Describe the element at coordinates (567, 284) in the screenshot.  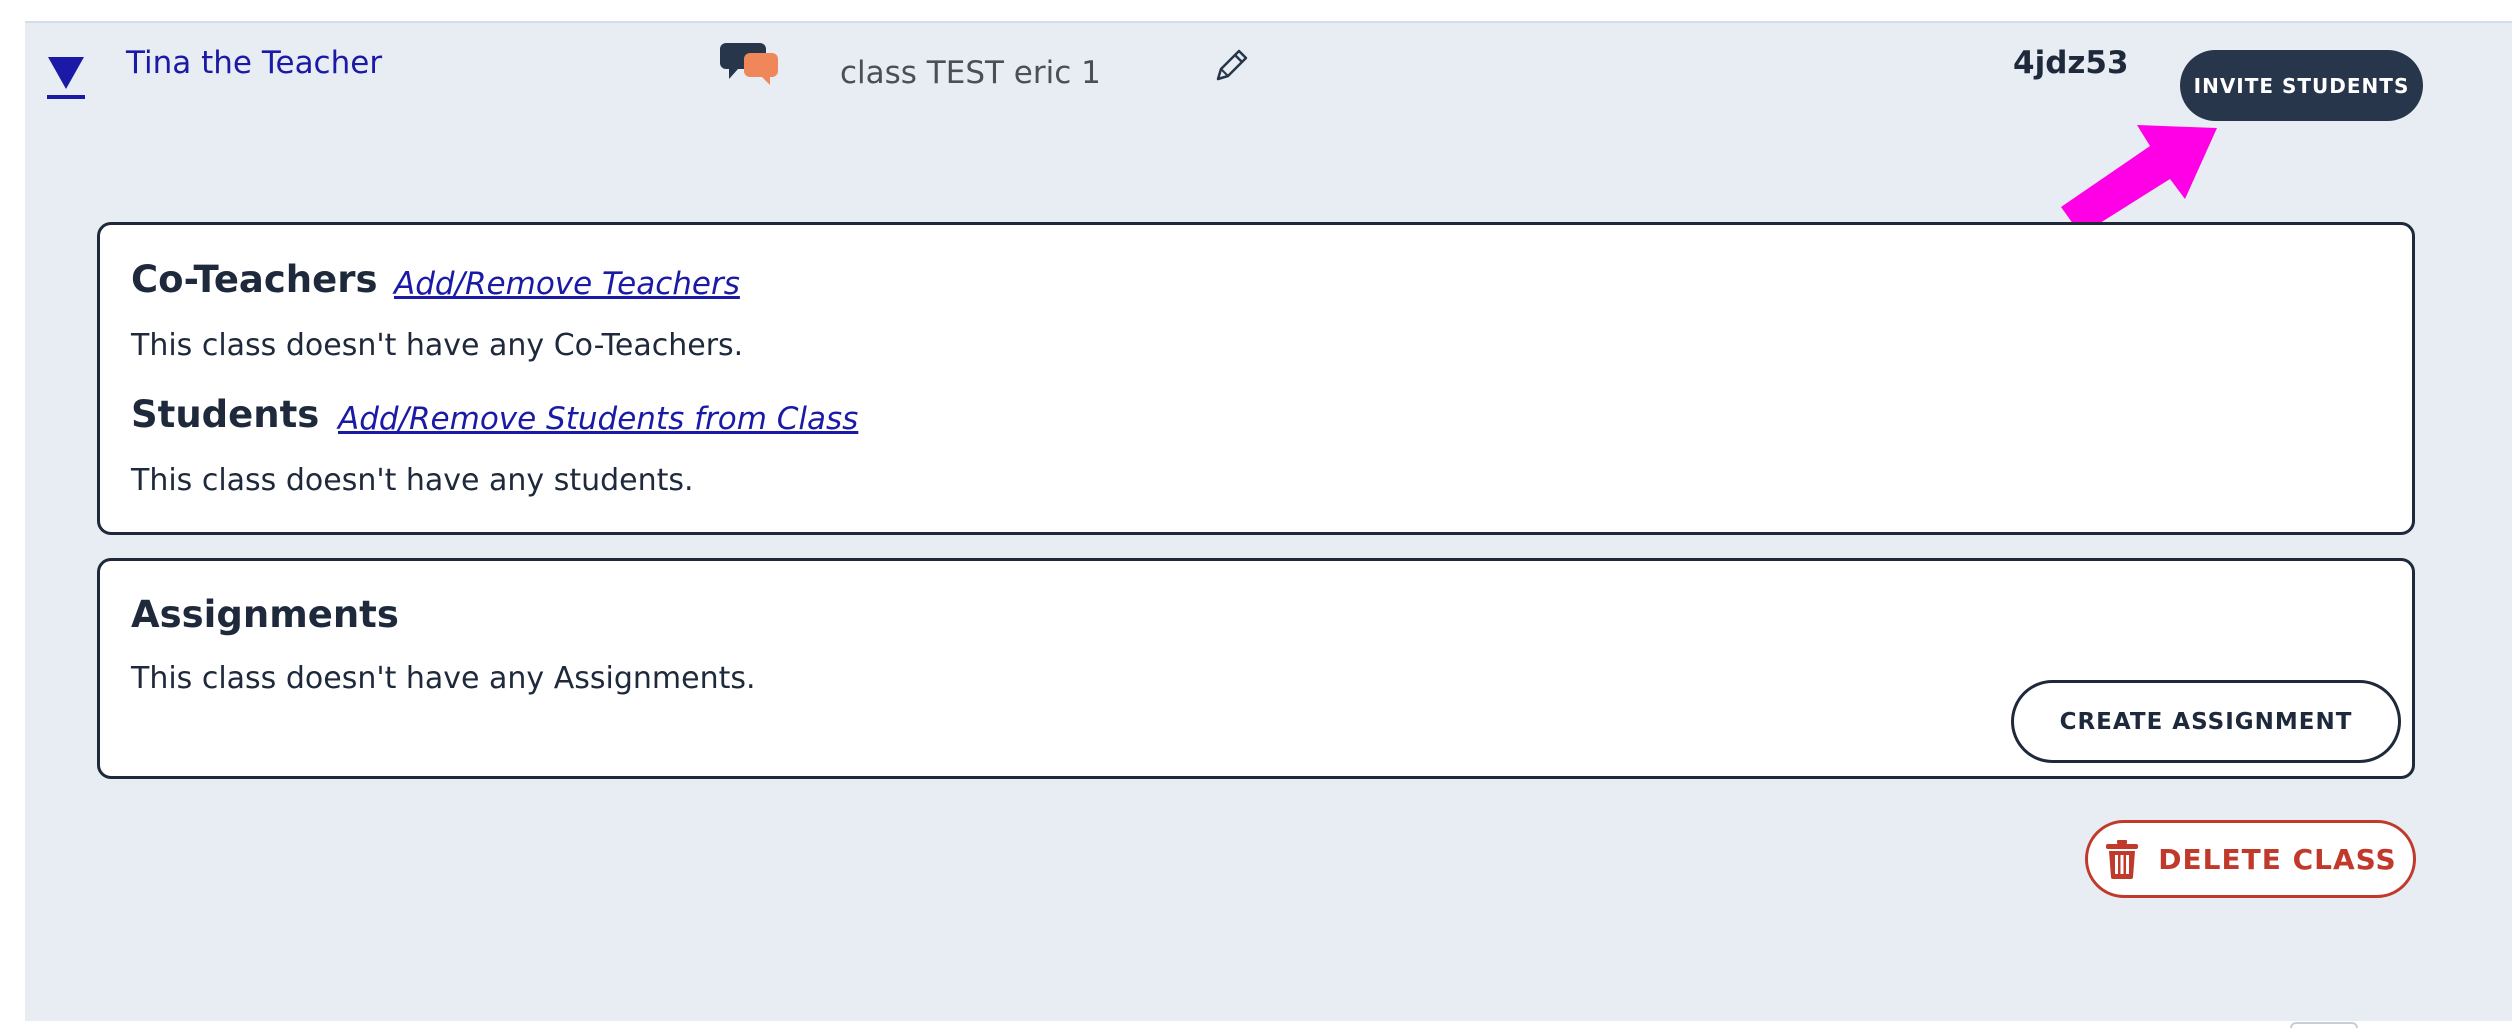
I see `add-remove-teachers-link: Add/Remove Teachers` at that location.